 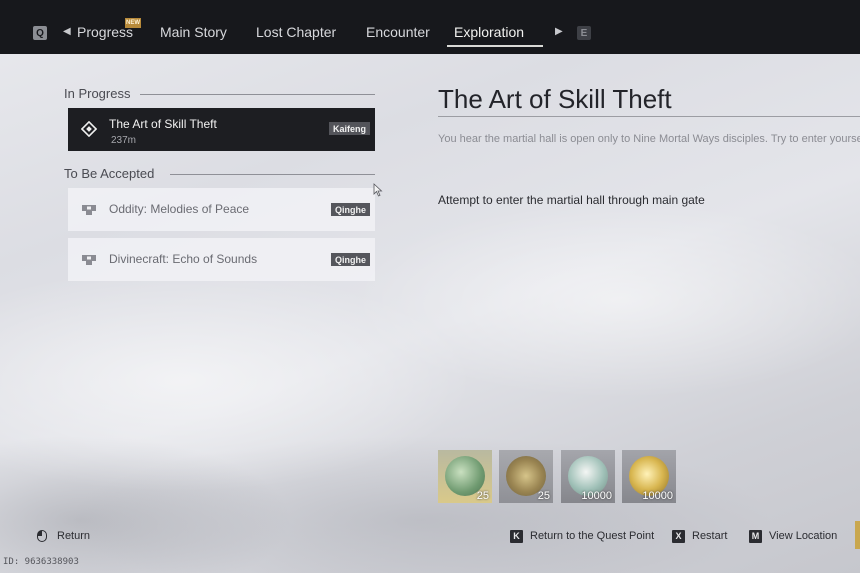 I want to click on quest-detail-title: The Art of Skill Theft, so click(x=555, y=99).